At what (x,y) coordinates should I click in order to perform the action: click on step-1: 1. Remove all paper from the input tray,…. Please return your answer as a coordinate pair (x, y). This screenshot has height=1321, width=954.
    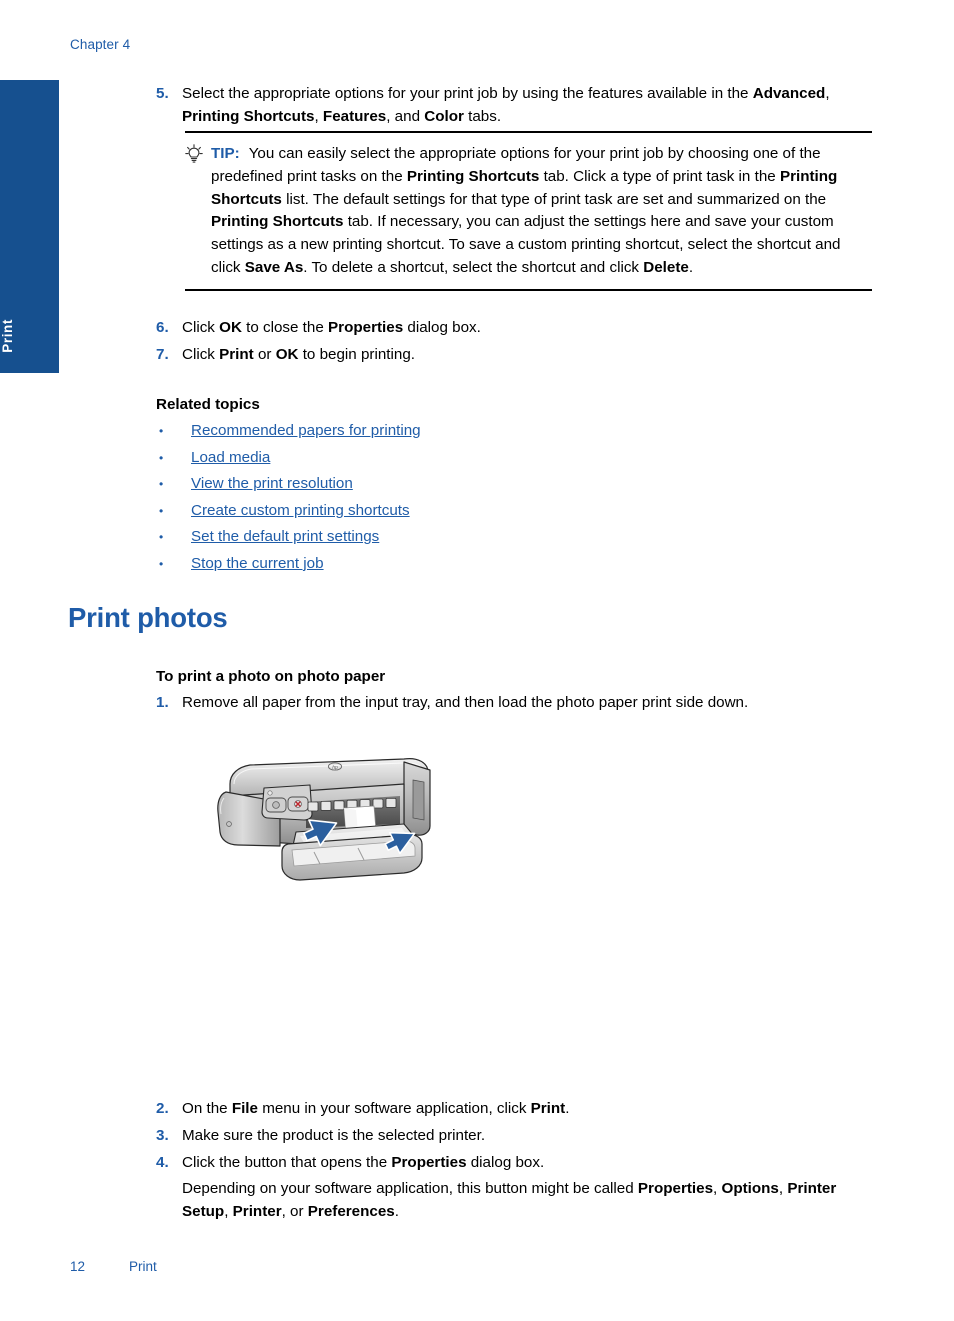
    Looking at the image, I should click on (512, 703).